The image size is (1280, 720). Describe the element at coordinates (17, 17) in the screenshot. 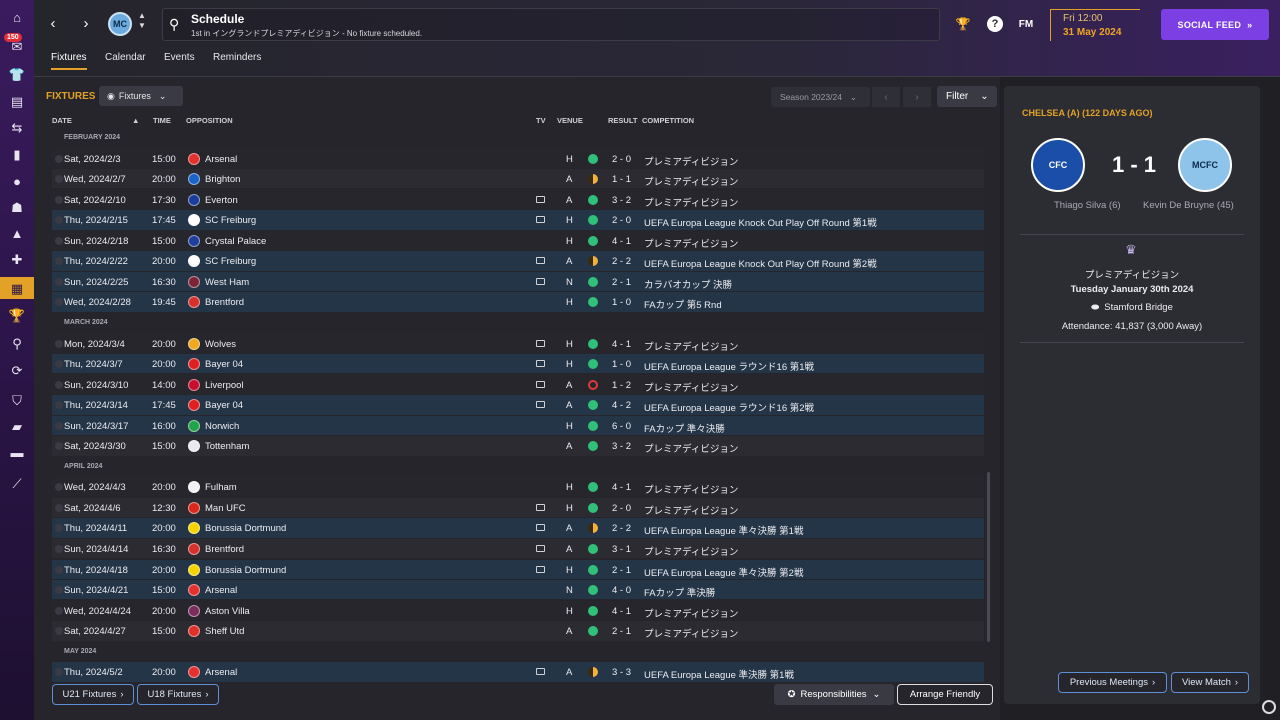

I see `home-icon: ⌂` at that location.